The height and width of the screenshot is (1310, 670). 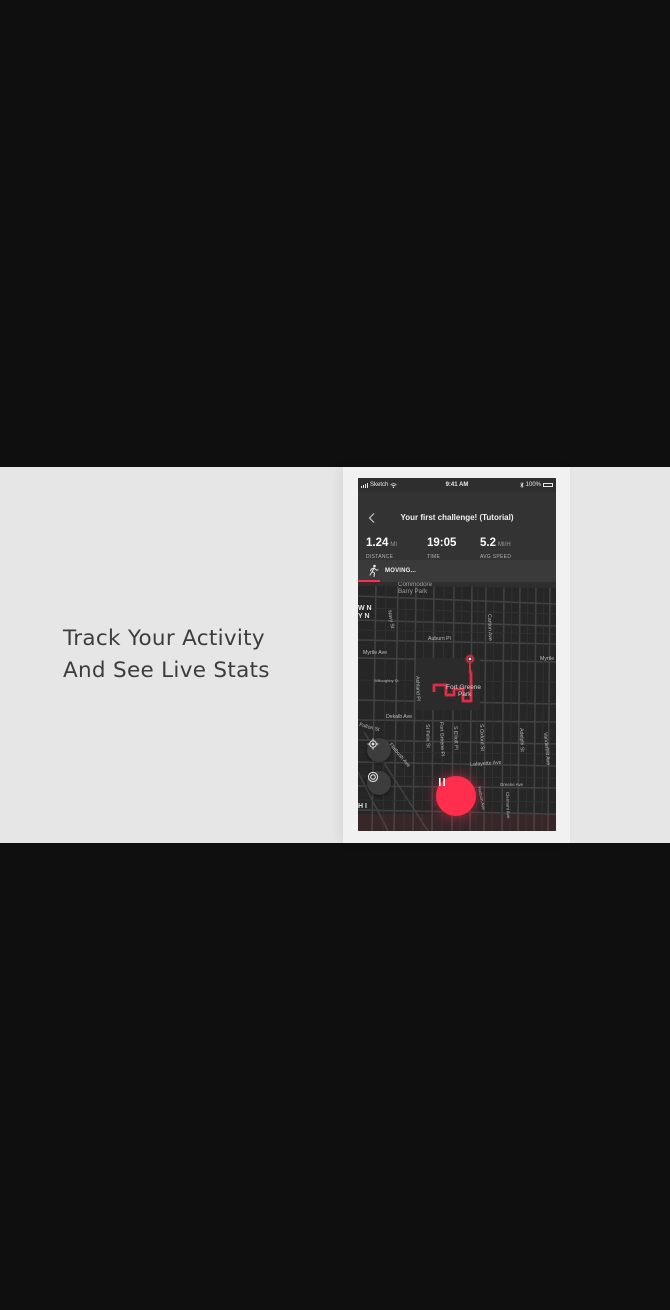 What do you see at coordinates (456, 796) in the screenshot?
I see `pause-button` at bounding box center [456, 796].